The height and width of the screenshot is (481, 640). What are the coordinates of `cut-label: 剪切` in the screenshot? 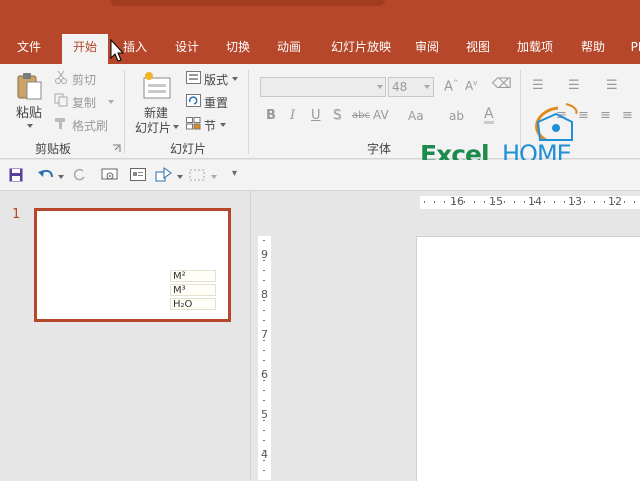 It's located at (84, 79).